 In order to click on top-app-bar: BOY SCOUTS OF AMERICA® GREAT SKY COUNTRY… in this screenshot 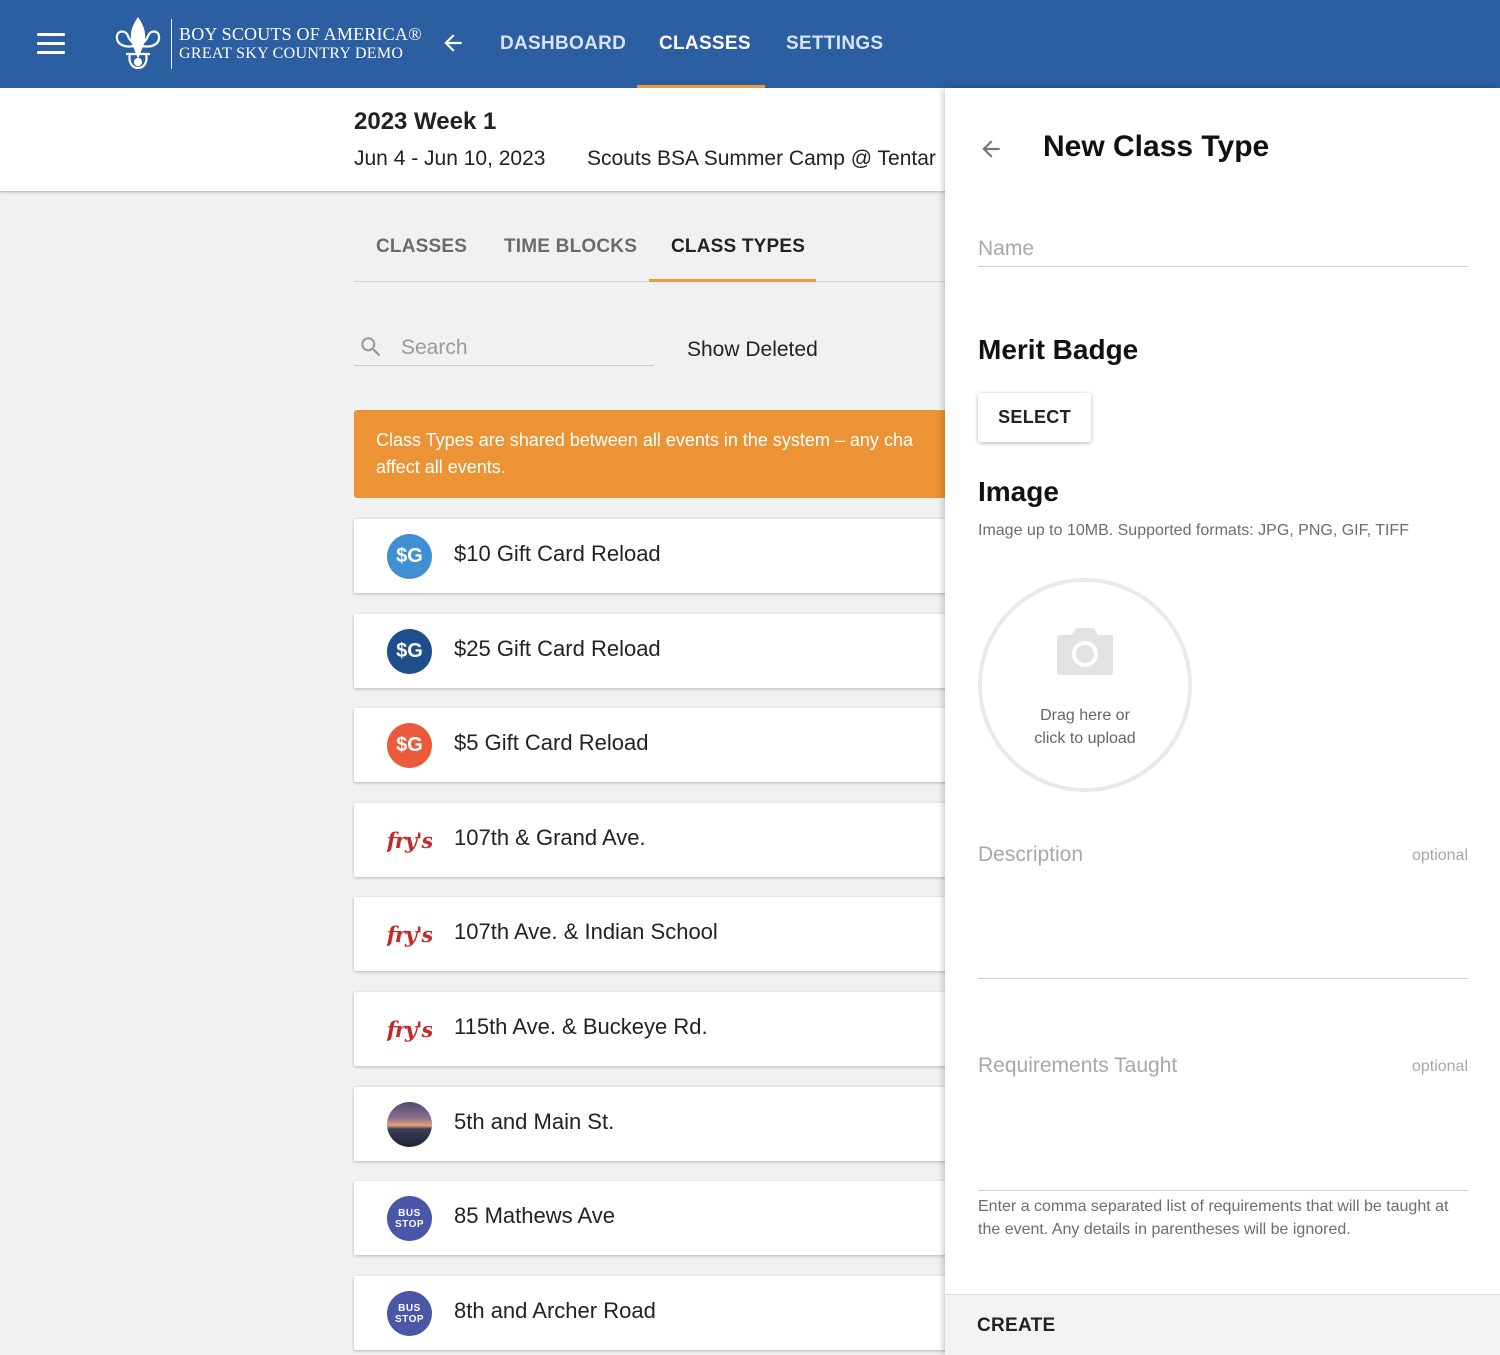, I will do `click(750, 44)`.